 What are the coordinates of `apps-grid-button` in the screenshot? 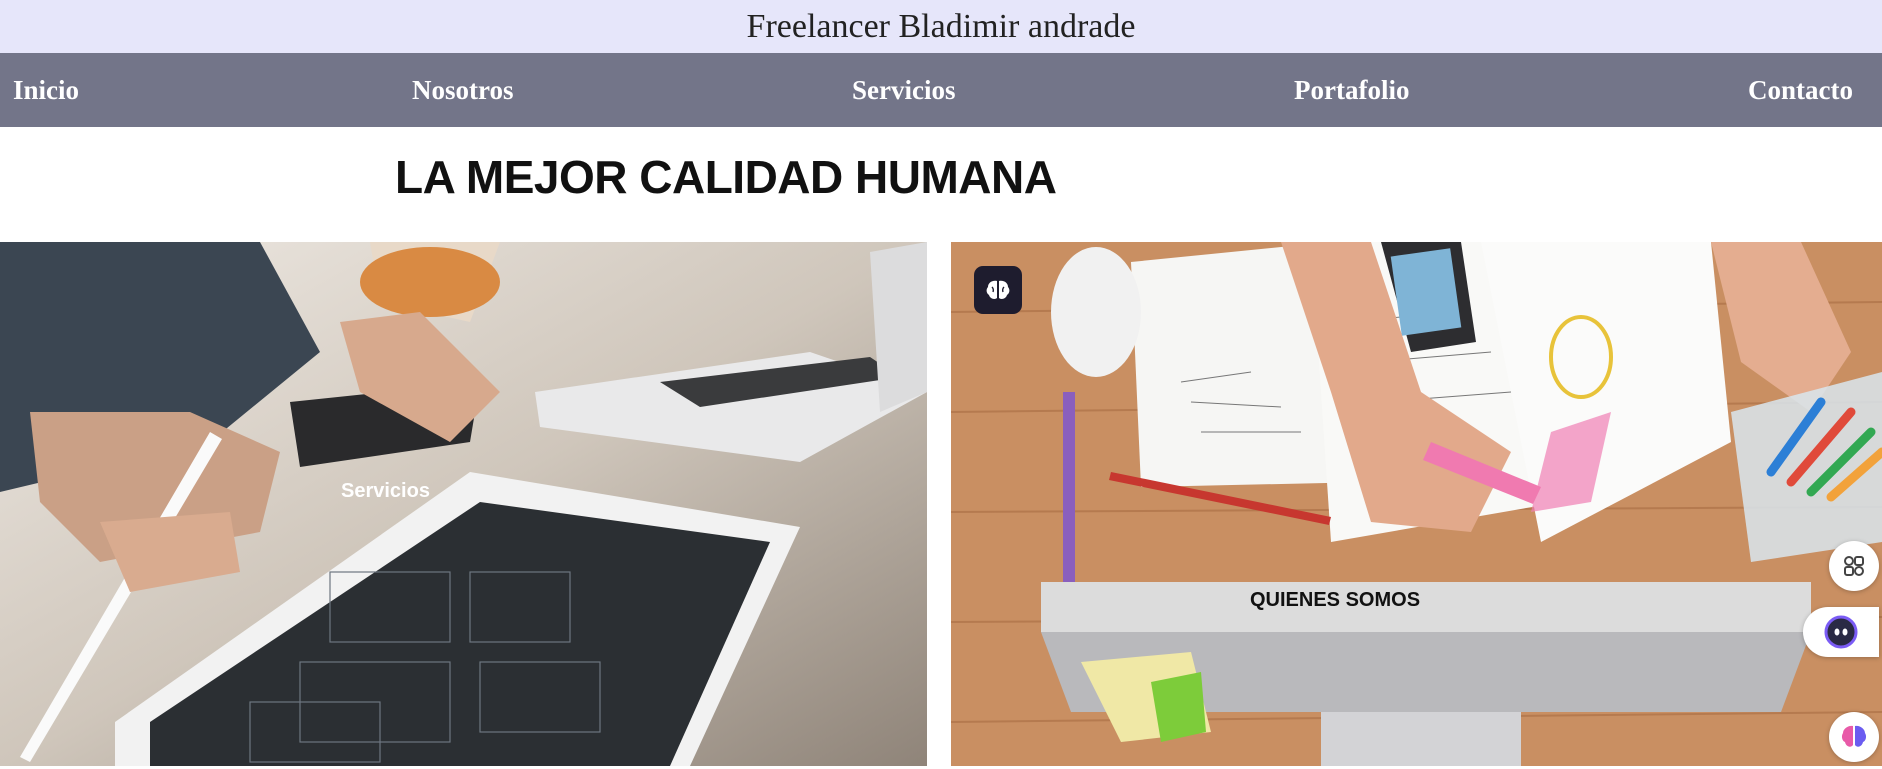 It's located at (1854, 566).